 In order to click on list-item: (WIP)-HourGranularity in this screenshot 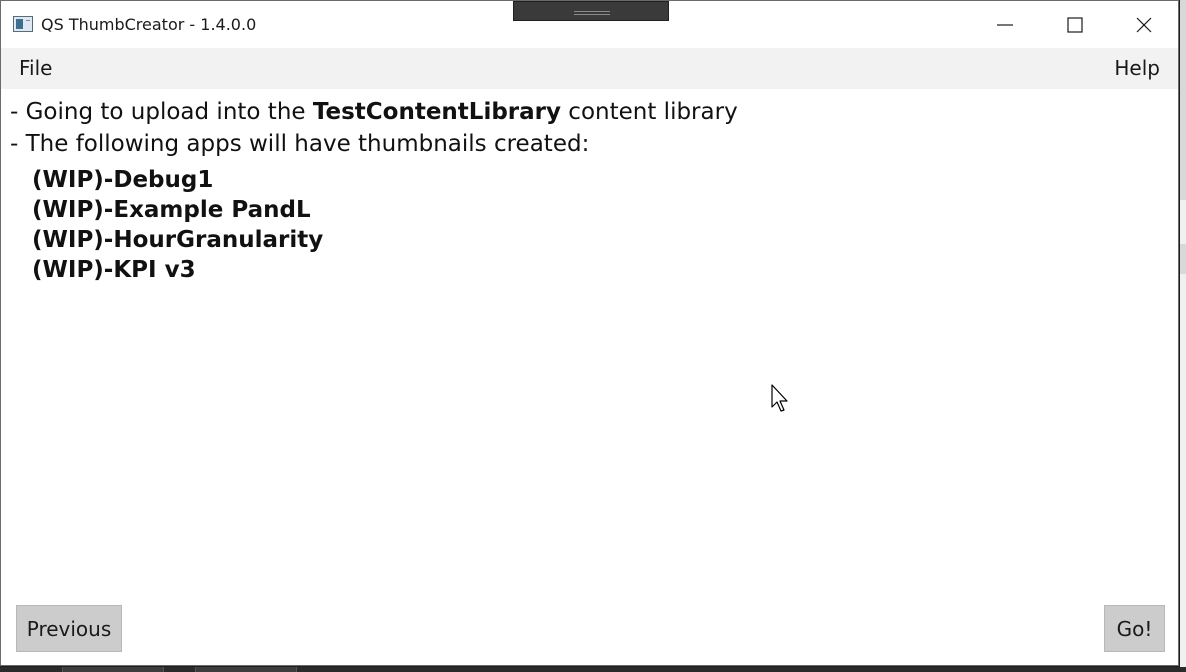, I will do `click(178, 240)`.